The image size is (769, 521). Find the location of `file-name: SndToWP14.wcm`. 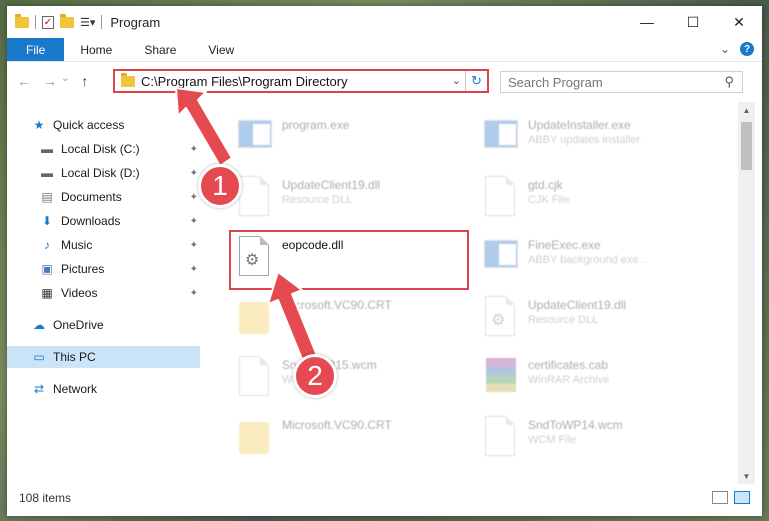

file-name: SndToWP14.wcm is located at coordinates (575, 425).